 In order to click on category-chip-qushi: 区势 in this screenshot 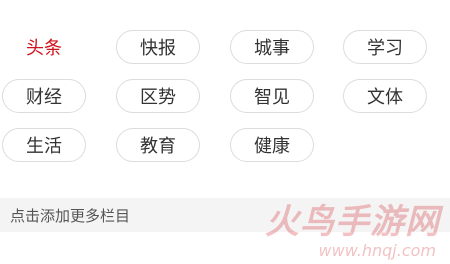, I will do `click(158, 96)`.